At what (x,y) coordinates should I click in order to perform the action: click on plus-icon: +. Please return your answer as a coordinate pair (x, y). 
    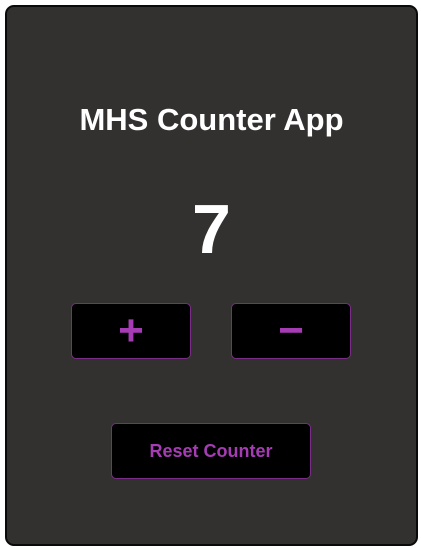
    Looking at the image, I should click on (131, 330).